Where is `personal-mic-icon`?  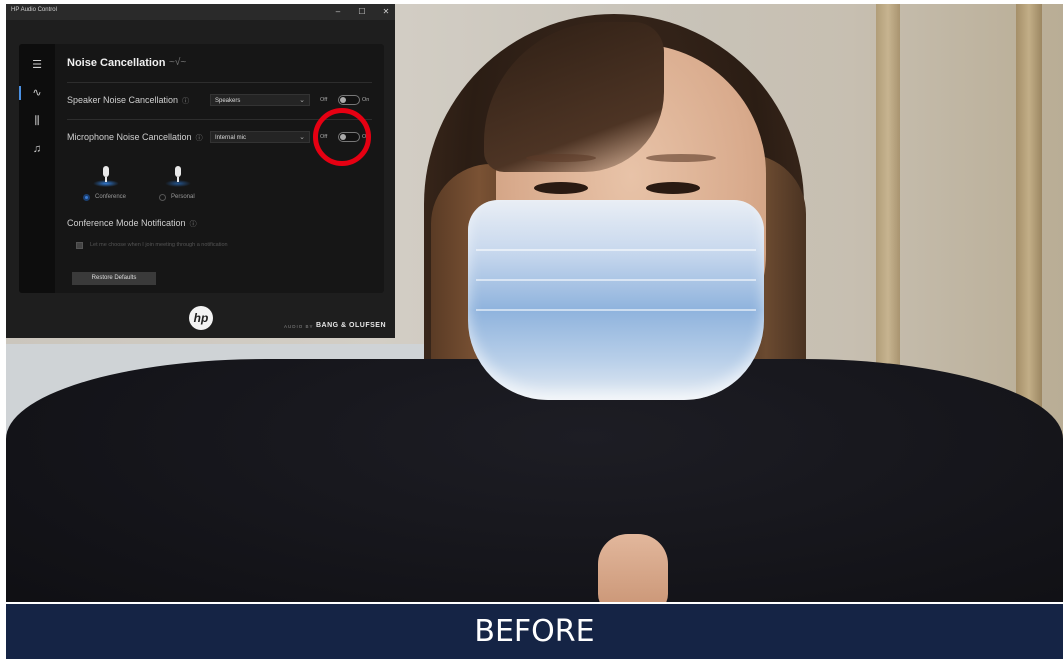 personal-mic-icon is located at coordinates (178, 176).